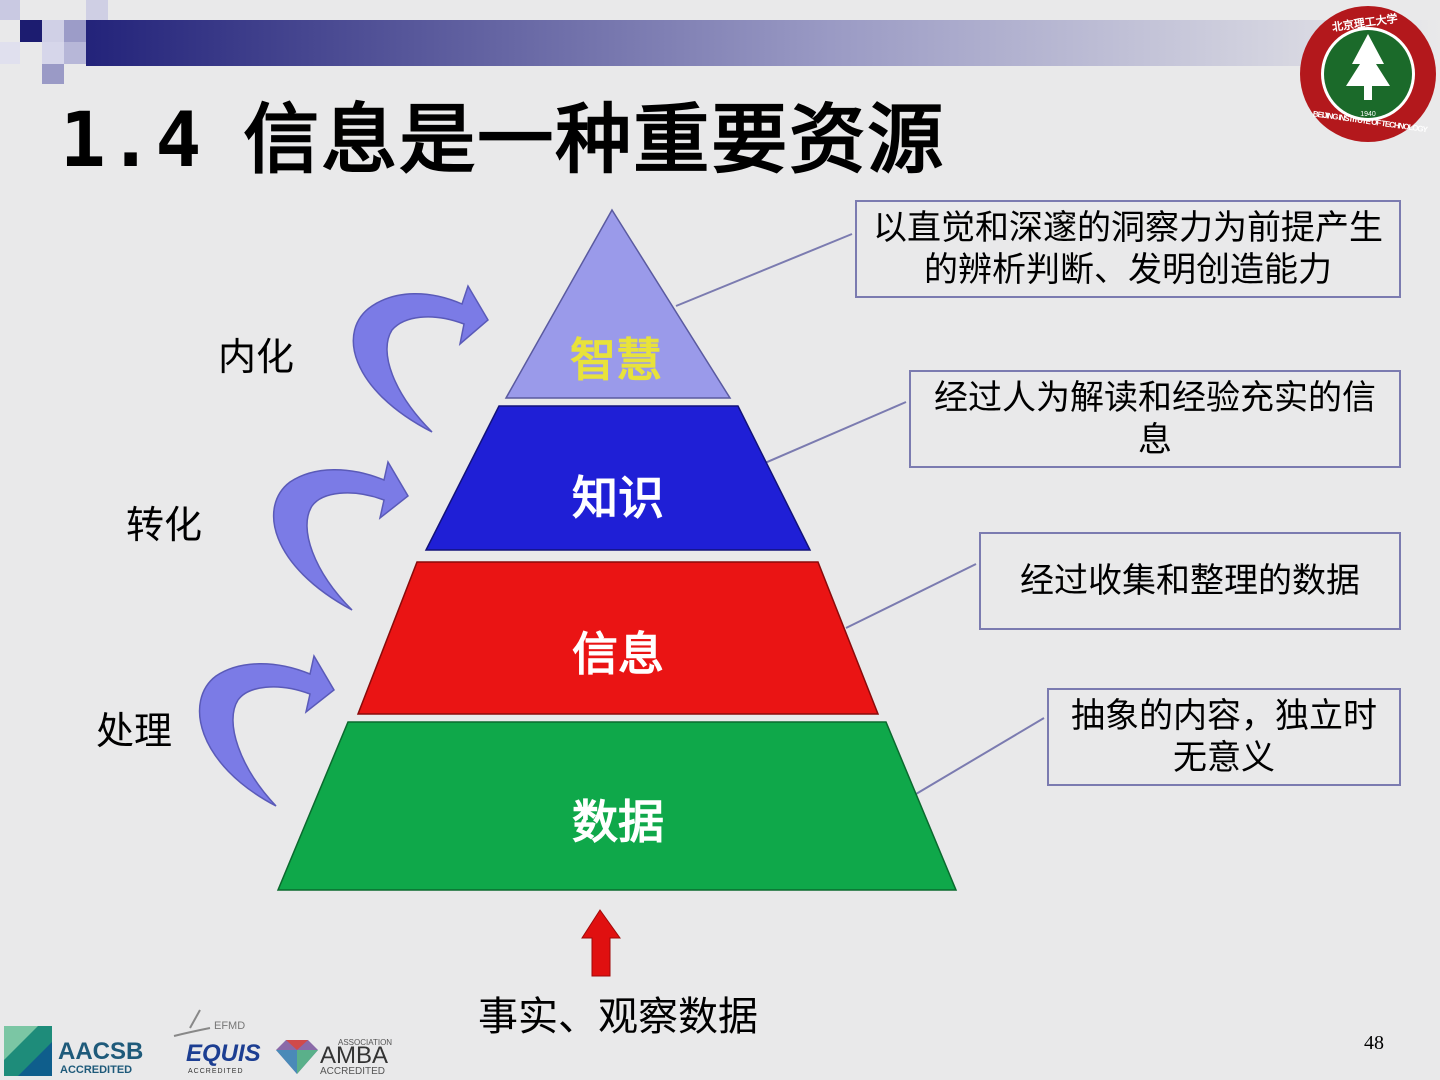  Describe the element at coordinates (134, 731) in the screenshot. I see `label-process: 处理` at that location.